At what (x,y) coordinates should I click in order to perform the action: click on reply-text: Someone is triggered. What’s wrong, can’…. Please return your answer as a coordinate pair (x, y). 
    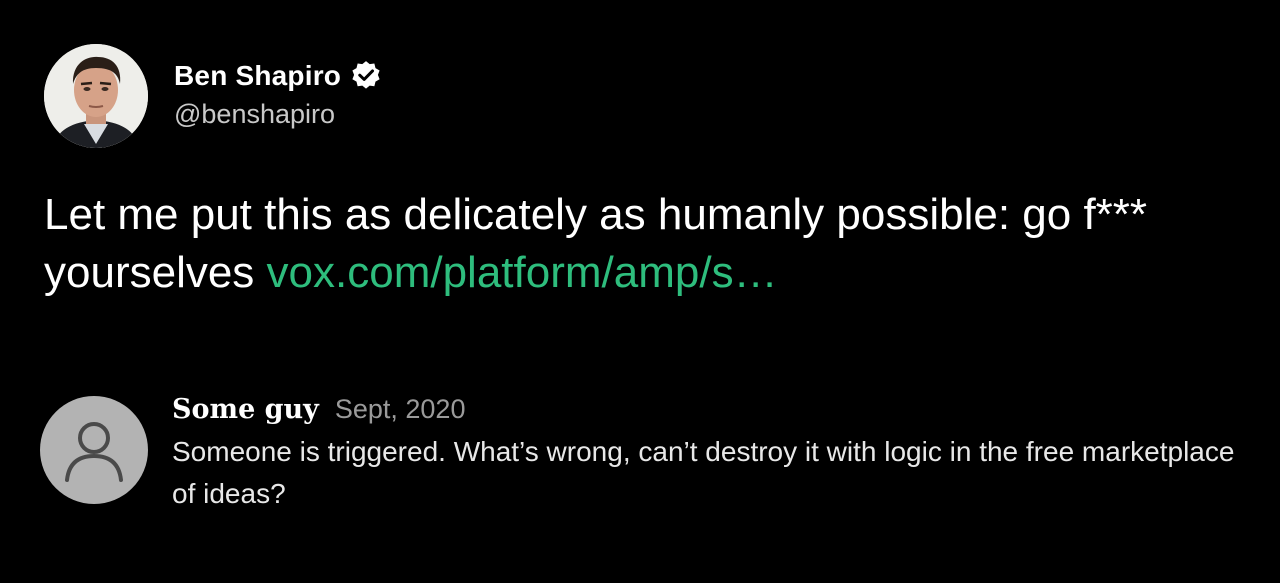
    Looking at the image, I should click on (703, 472).